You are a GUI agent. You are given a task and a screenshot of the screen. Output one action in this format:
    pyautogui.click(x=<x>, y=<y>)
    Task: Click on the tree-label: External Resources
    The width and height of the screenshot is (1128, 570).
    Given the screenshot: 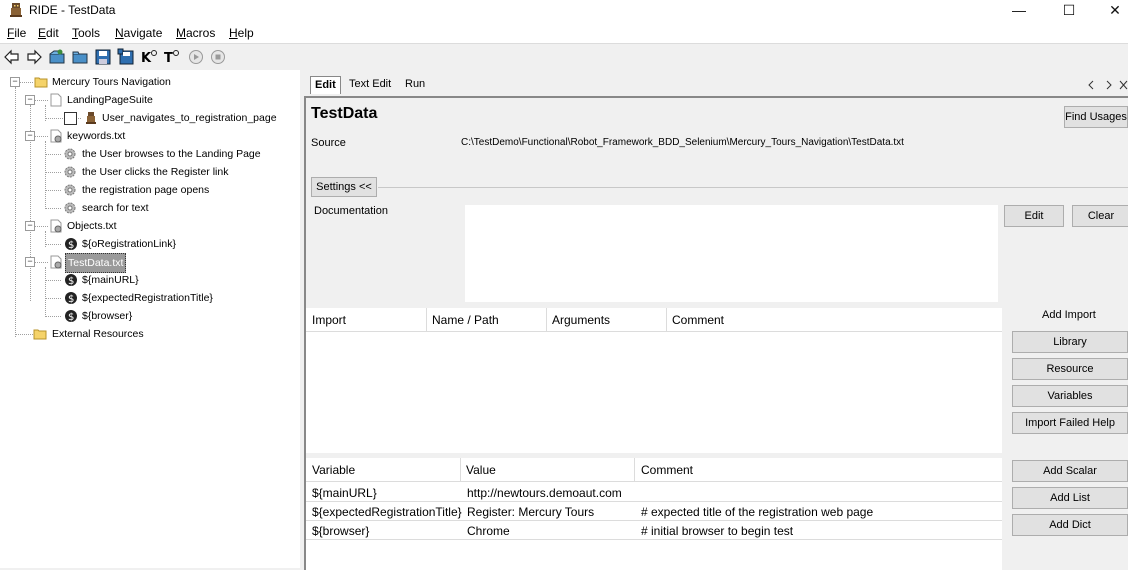 What is the action you would take?
    pyautogui.click(x=98, y=334)
    